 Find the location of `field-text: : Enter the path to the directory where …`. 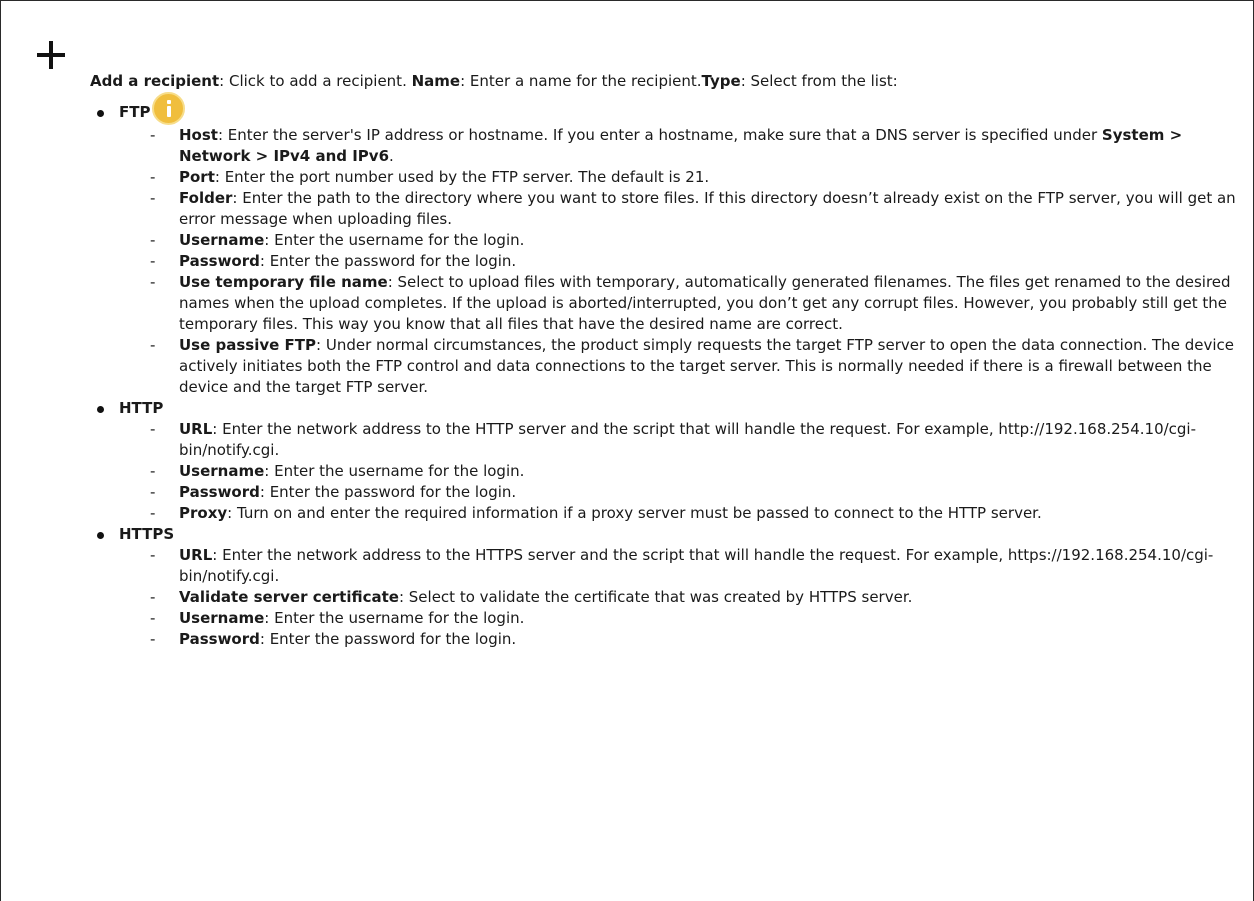

field-text: : Enter the path to the directory where … is located at coordinates (707, 208).